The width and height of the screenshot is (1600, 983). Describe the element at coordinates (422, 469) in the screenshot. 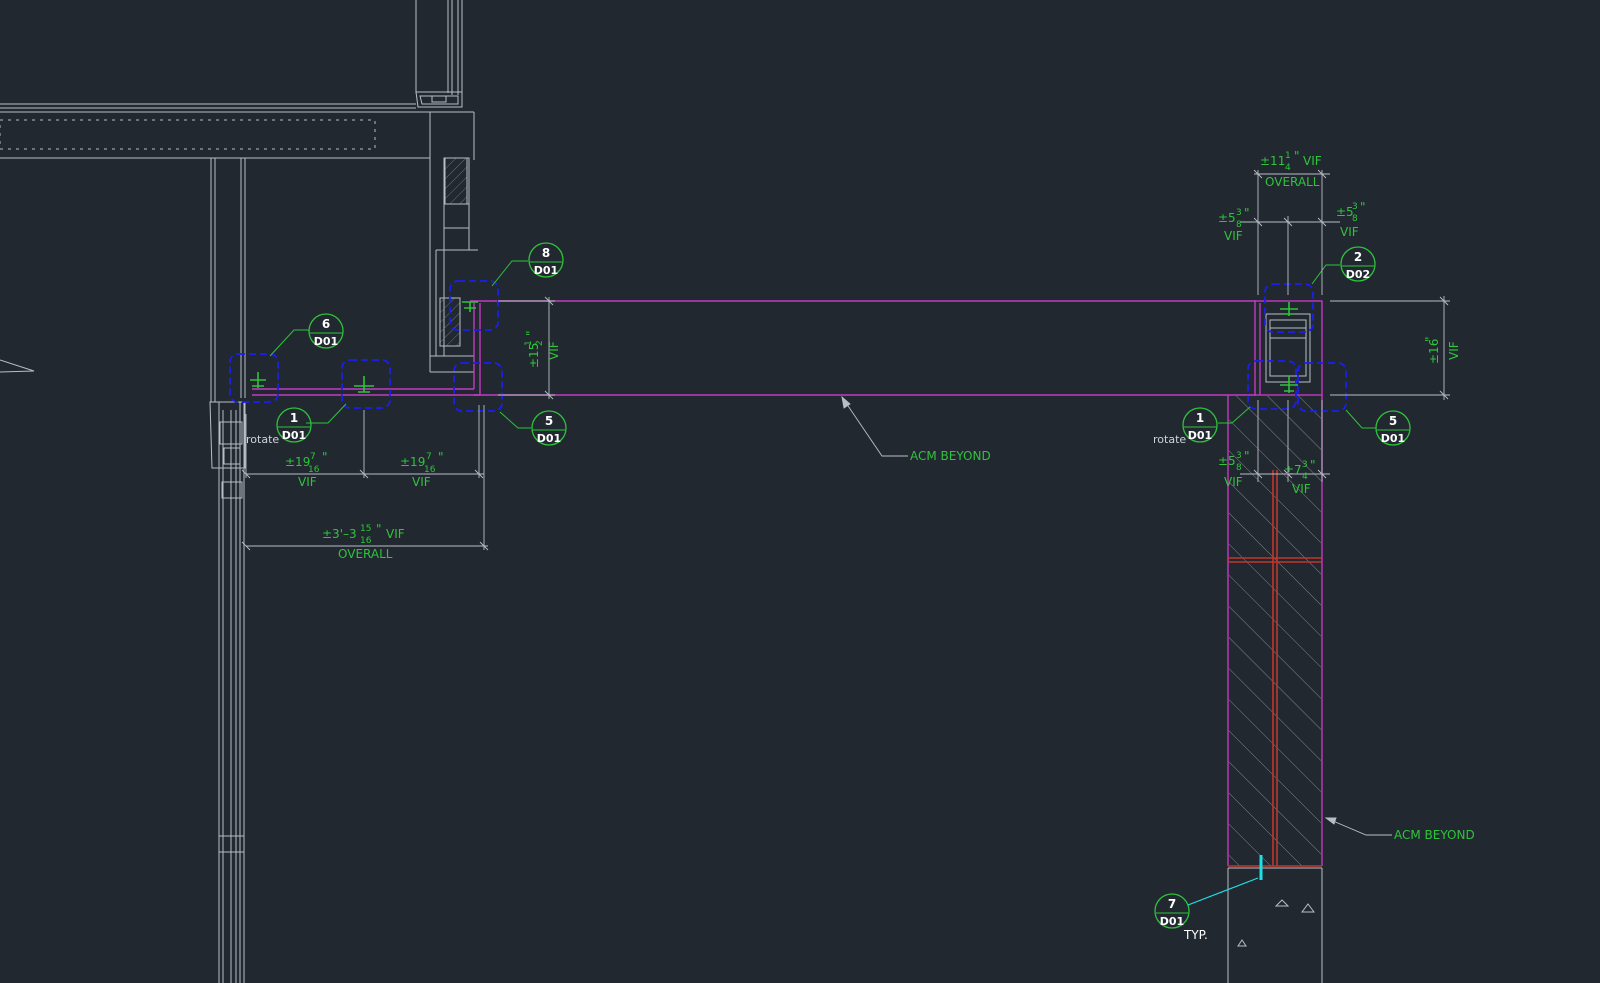

I see `dimension-left-19-b: ±19 7 16 " VIF` at that location.